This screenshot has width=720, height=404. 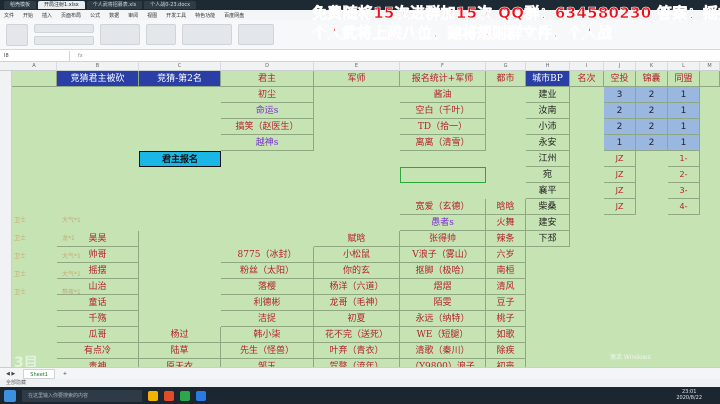 I want to click on cell-junshi: 小松鼠, so click(x=357, y=255).